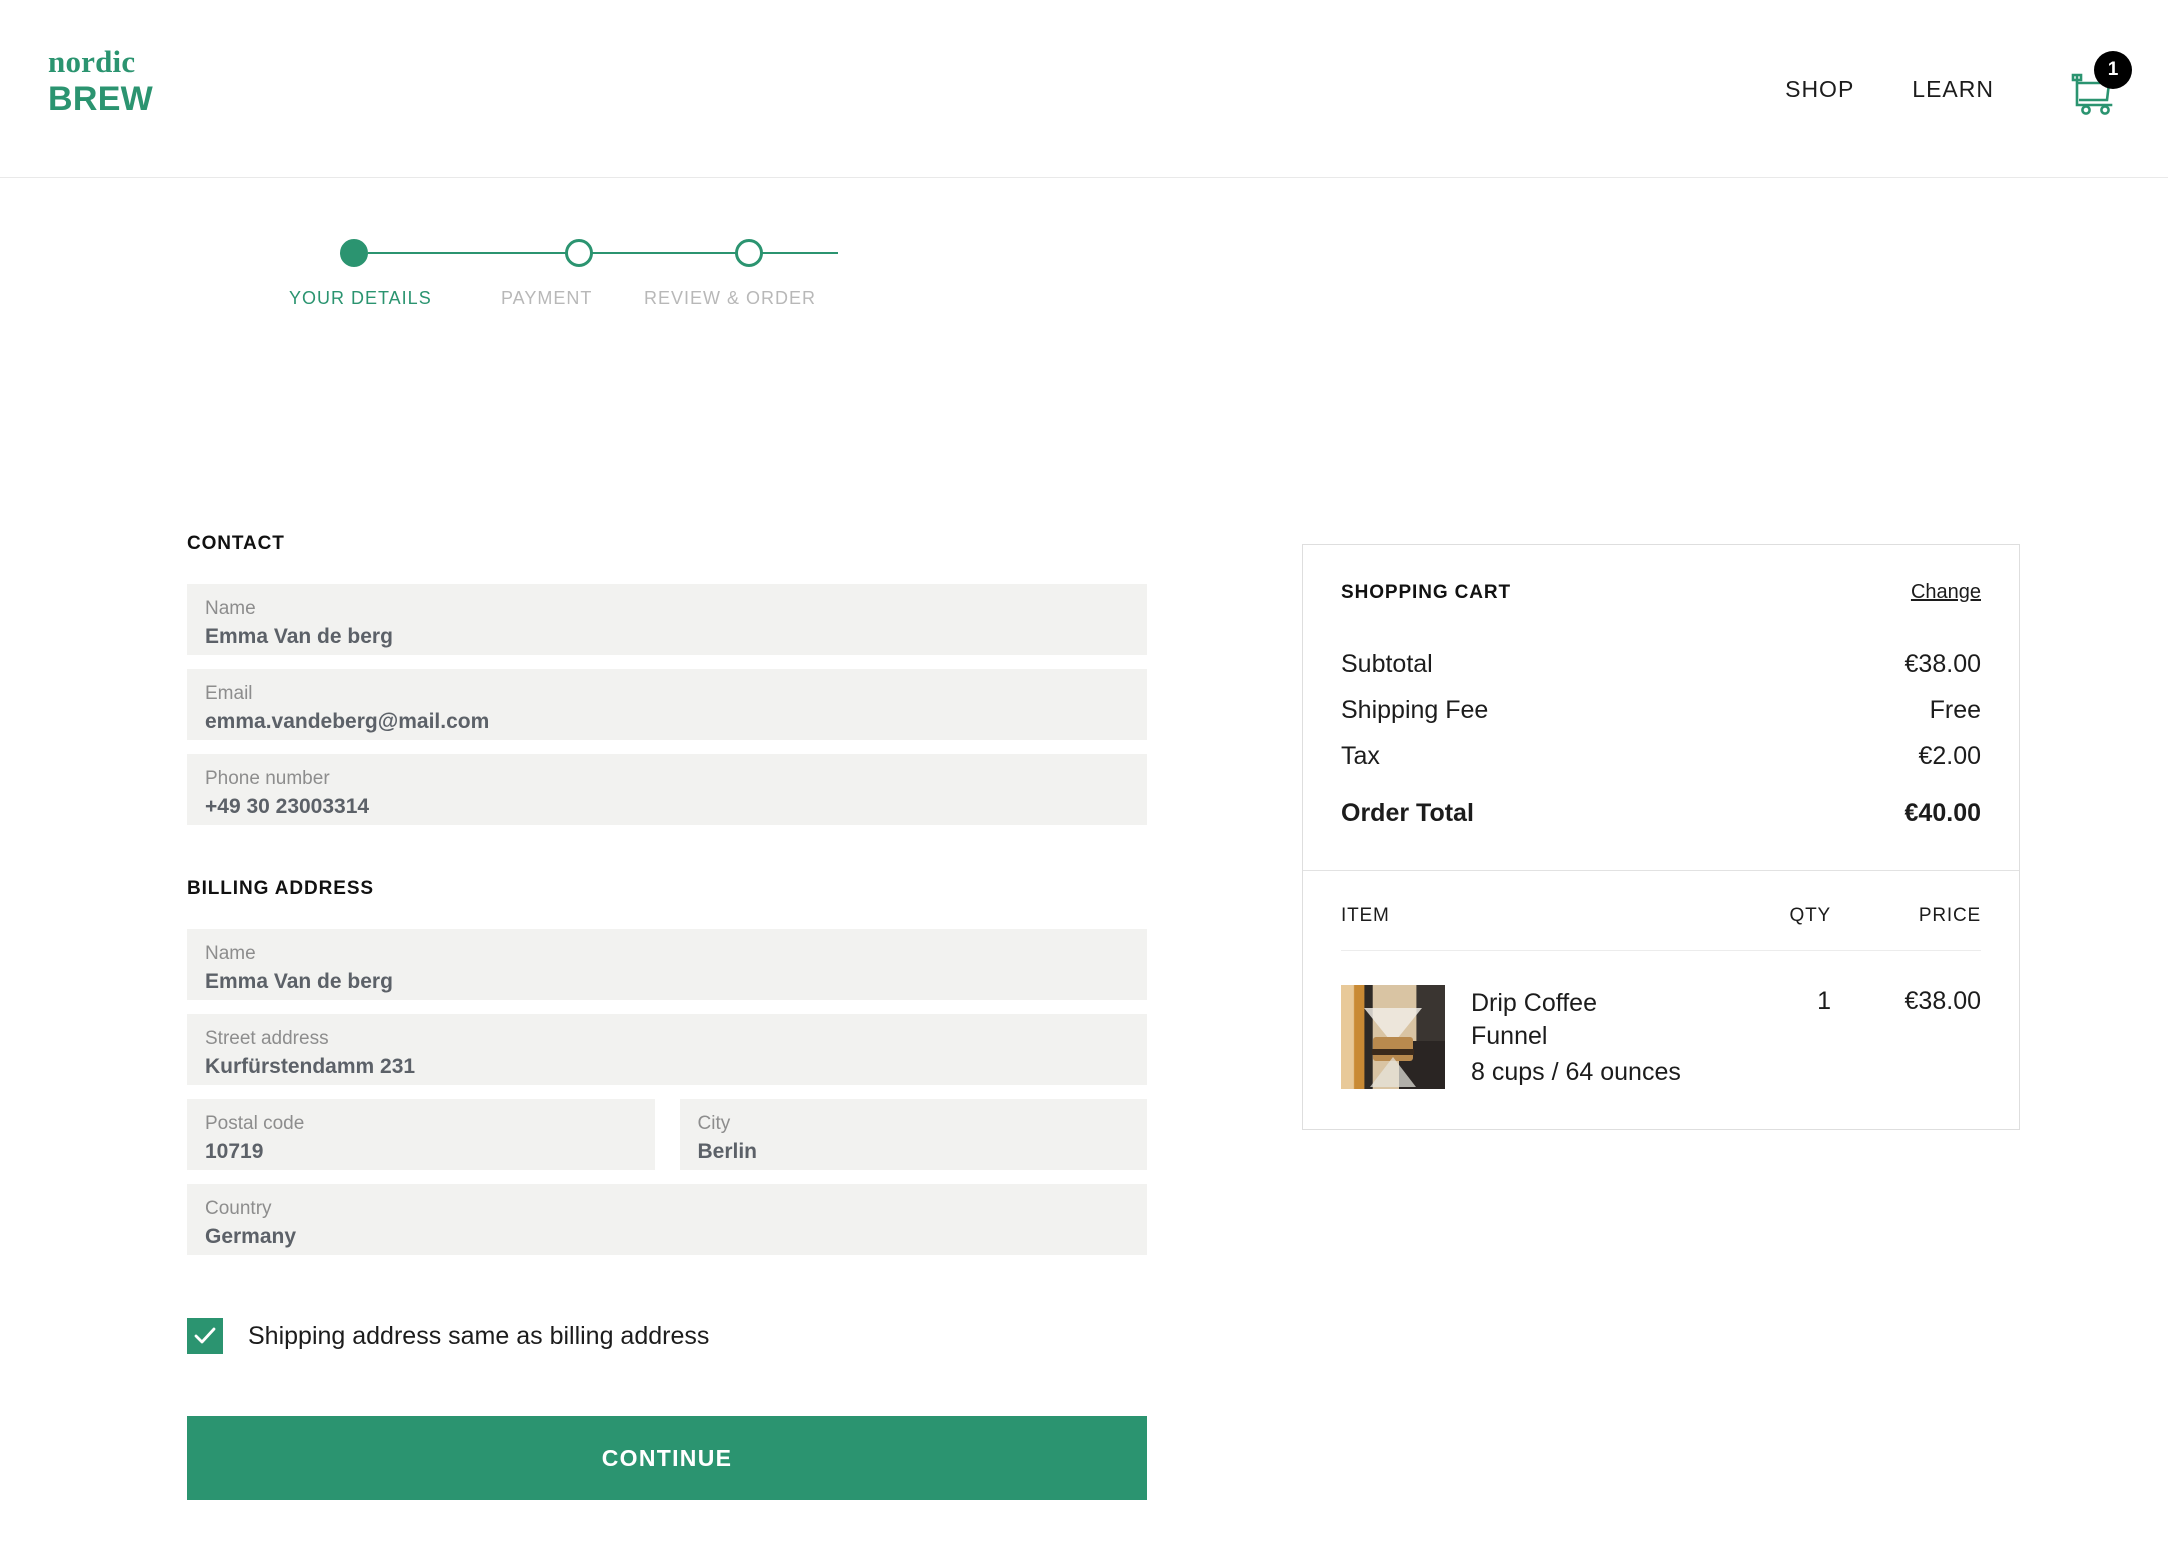 The height and width of the screenshot is (1552, 2168). I want to click on logo-word-nordic: nordic, so click(92, 61).